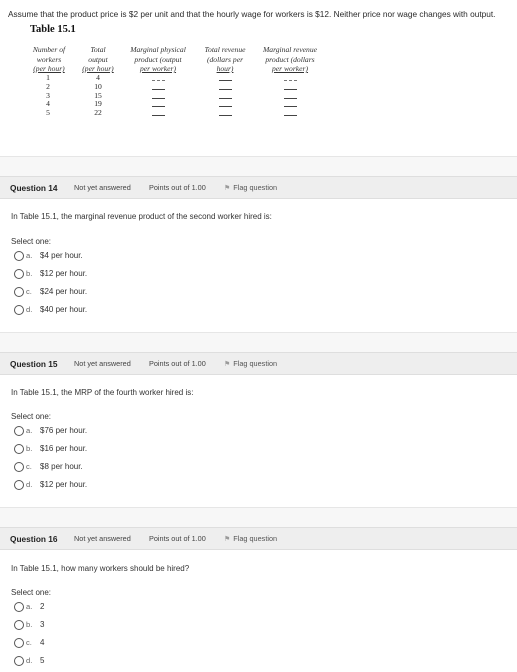  I want to click on column-tr-blanks, so click(225, 96).